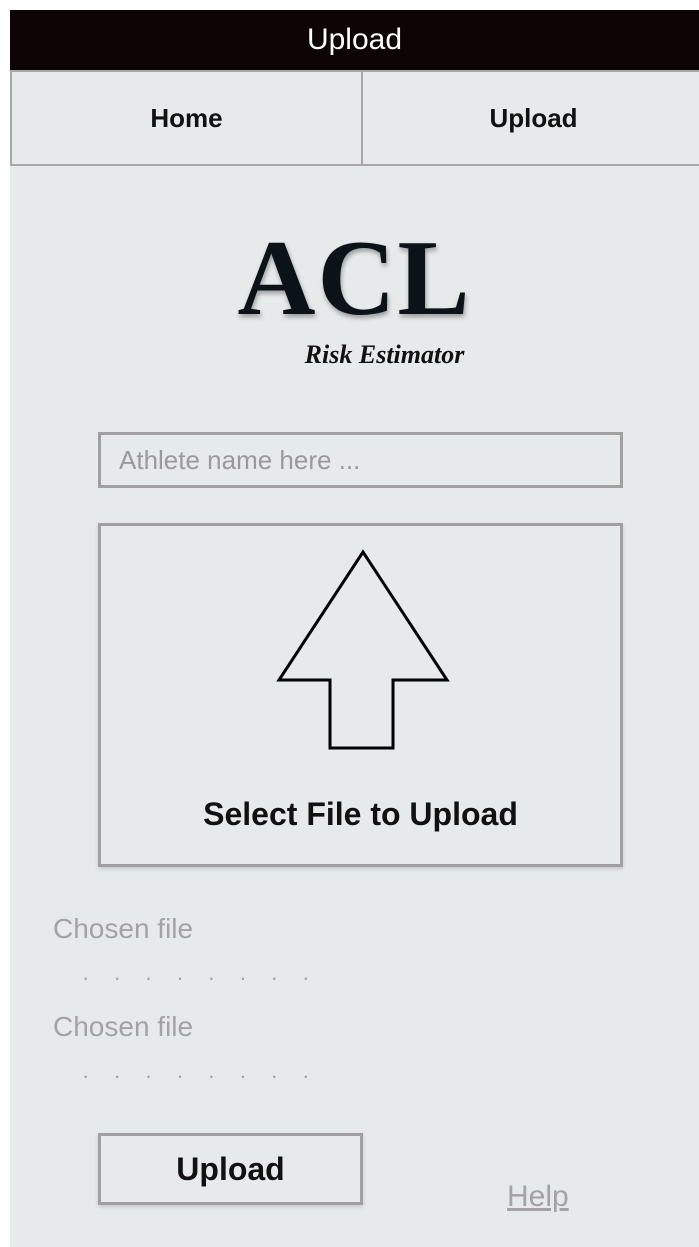 This screenshot has width=699, height=1247. I want to click on upload-button: Upload, so click(230, 1169).